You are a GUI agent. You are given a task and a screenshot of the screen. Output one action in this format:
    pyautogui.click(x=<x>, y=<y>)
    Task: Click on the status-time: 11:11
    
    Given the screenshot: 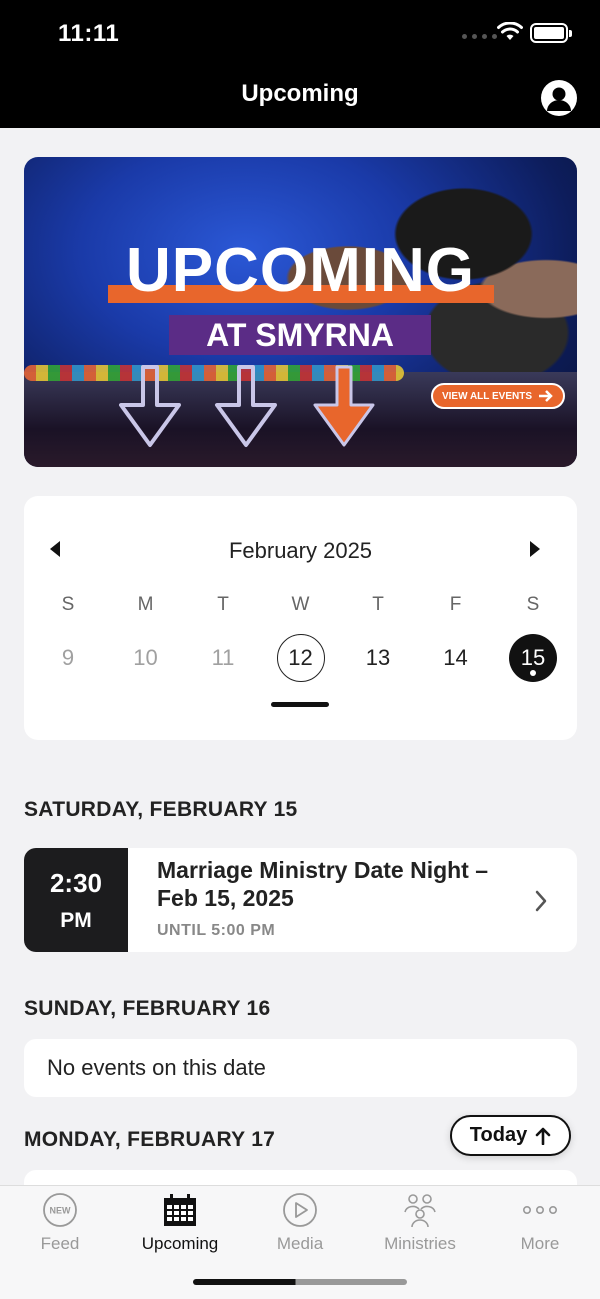 What is the action you would take?
    pyautogui.click(x=89, y=33)
    